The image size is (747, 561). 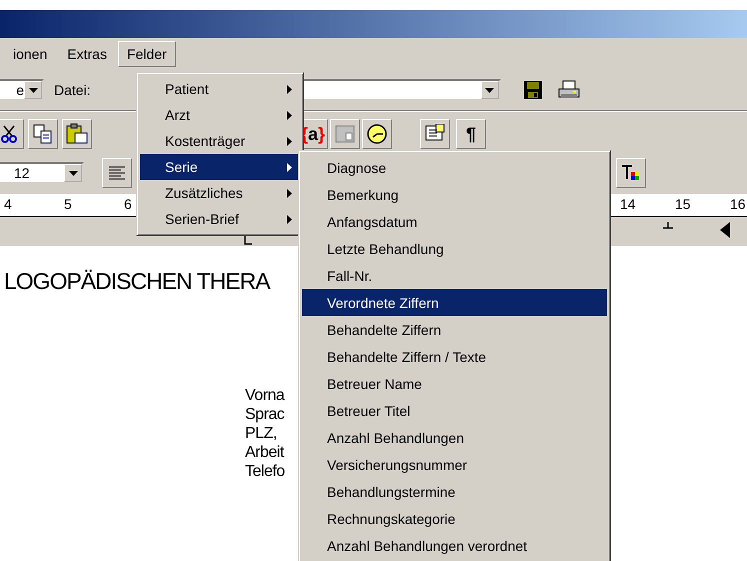 What do you see at coordinates (454, 545) in the screenshot?
I see `menu-item: Anzahl Behandlungen verordnet` at bounding box center [454, 545].